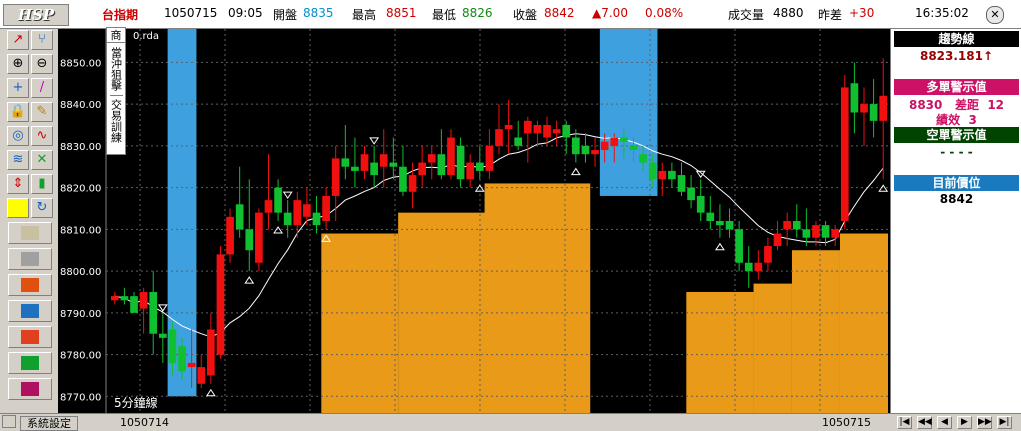 The width and height of the screenshot is (1021, 431). What do you see at coordinates (80, 147) in the screenshot?
I see `y-tick-label: 8830.00` at bounding box center [80, 147].